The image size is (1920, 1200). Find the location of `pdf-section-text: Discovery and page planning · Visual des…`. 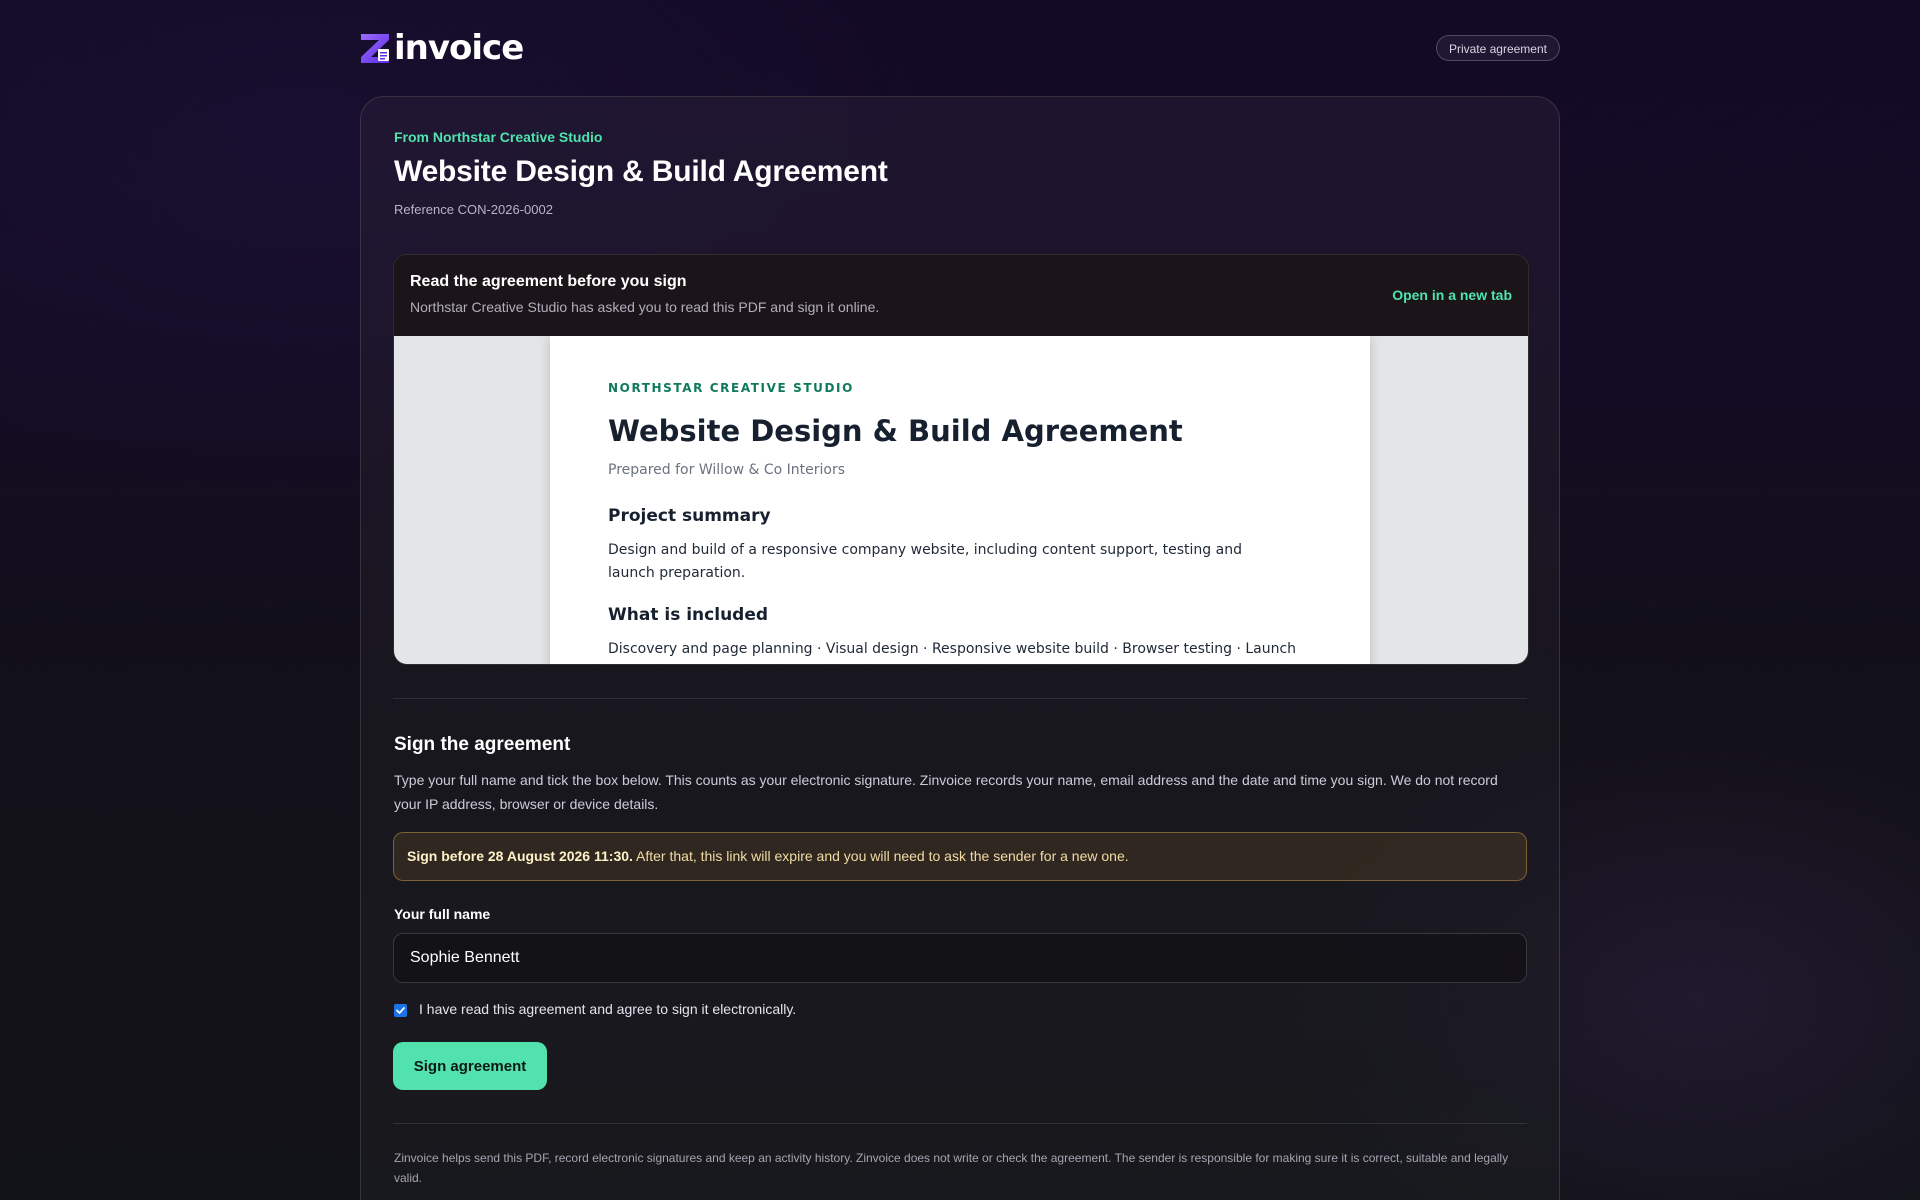

pdf-section-text: Discovery and page planning · Visual des… is located at coordinates (952, 649).